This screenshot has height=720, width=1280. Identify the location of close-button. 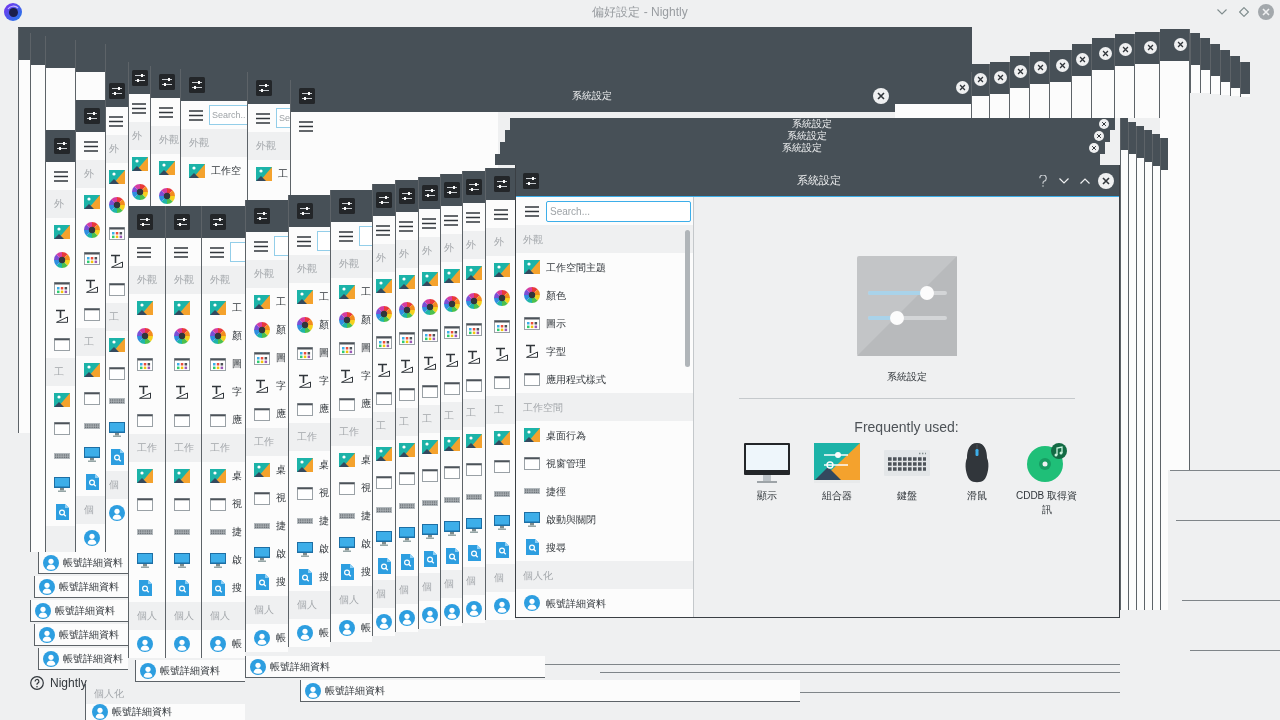
(1106, 180).